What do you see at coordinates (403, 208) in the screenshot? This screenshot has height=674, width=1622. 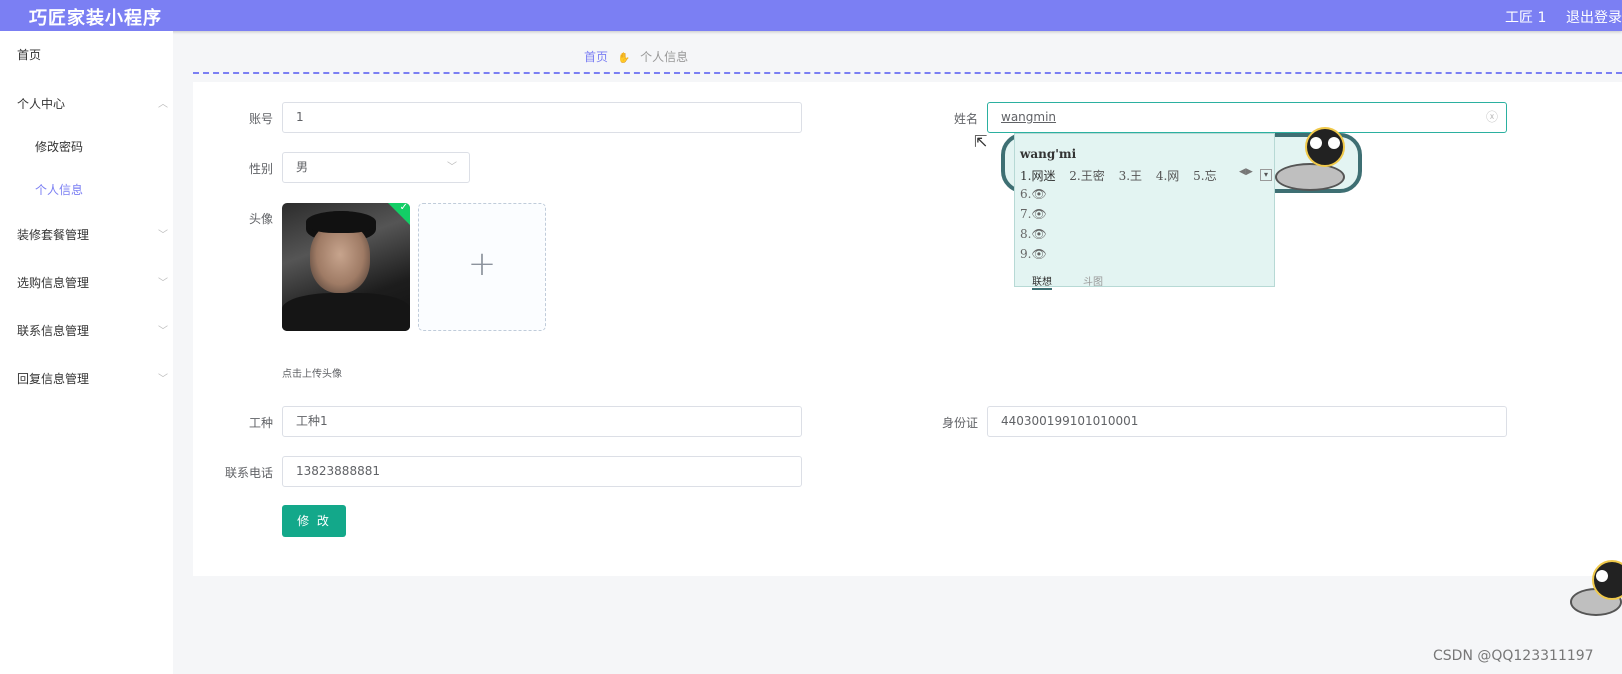 I see `check-icon: ✓` at bounding box center [403, 208].